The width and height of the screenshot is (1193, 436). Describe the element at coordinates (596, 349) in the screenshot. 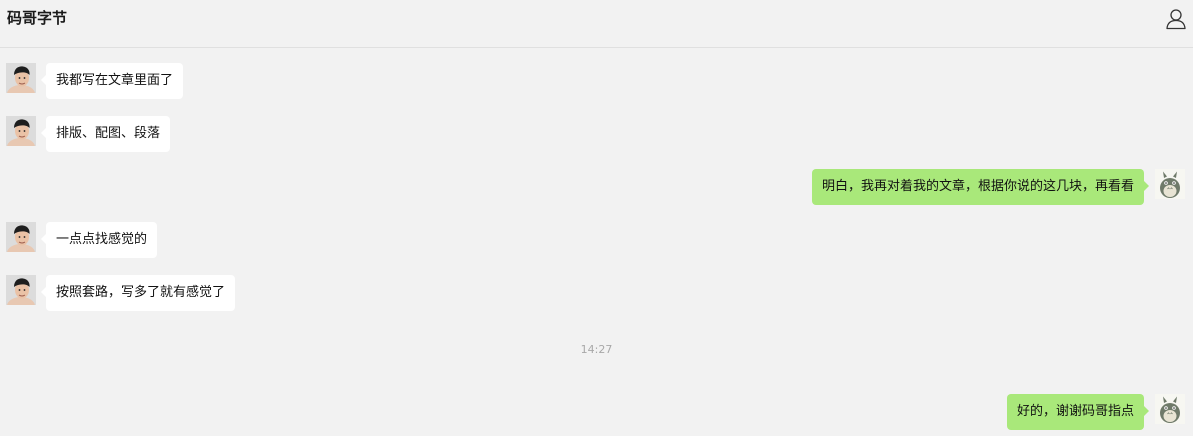

I see `message-timestamp: 14:27` at that location.